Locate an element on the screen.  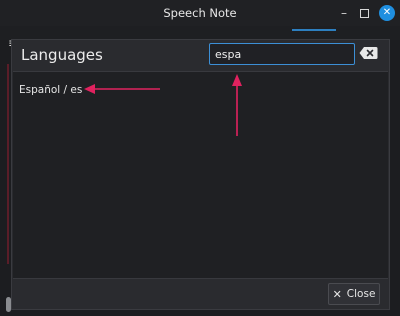
minimize-icon: – is located at coordinates (344, 13).